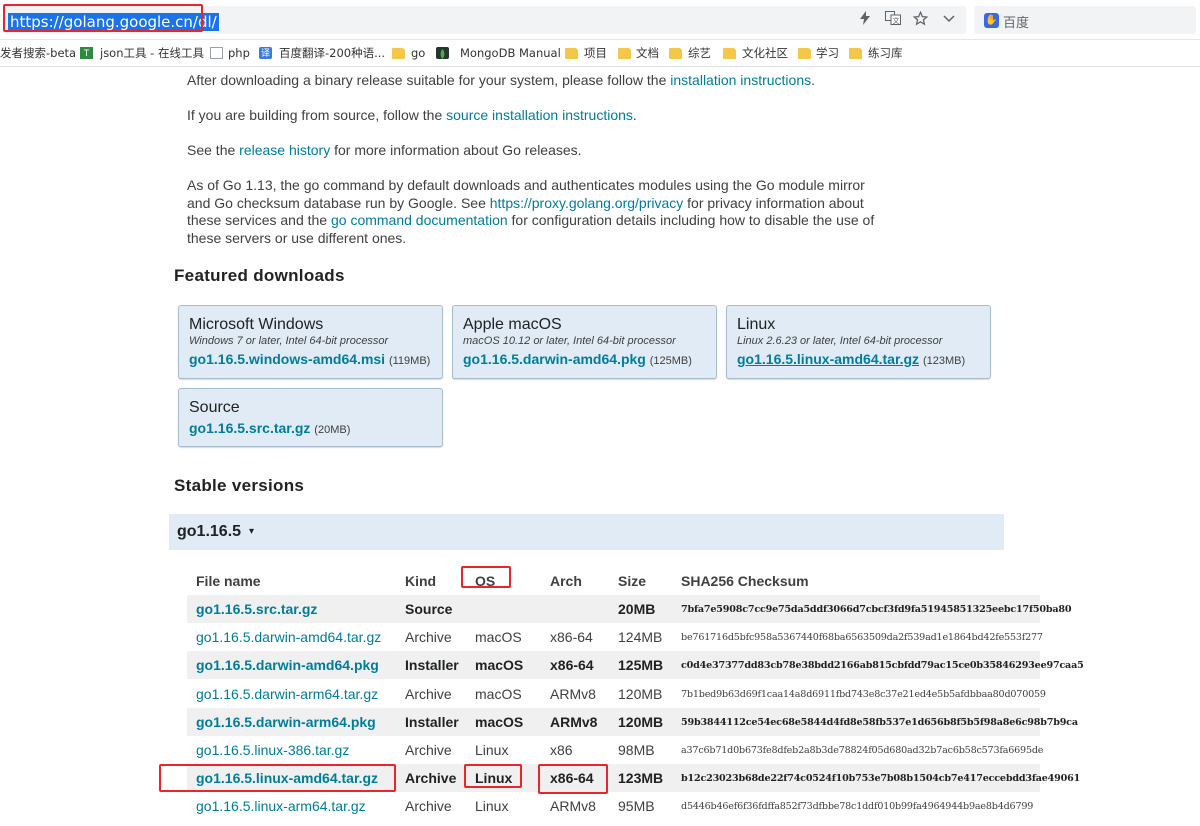 The height and width of the screenshot is (826, 1200). I want to click on translate-icon: 文, so click(893, 20).